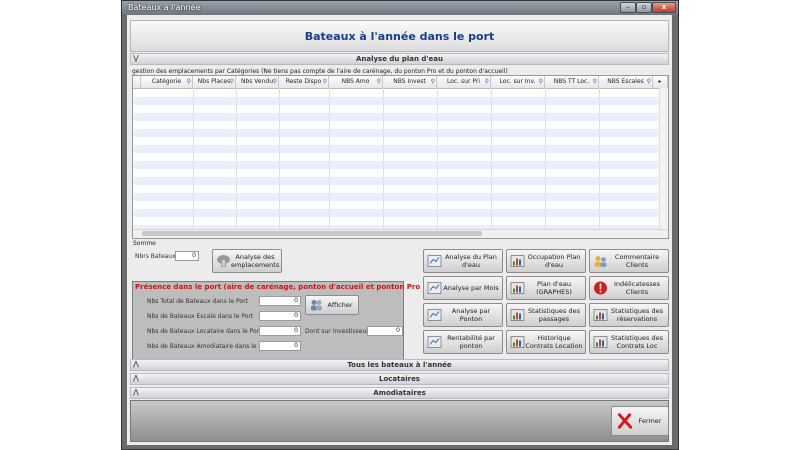  What do you see at coordinates (214, 82) in the screenshot?
I see `col-header-nbs-places: Nbs Places ⚲` at bounding box center [214, 82].